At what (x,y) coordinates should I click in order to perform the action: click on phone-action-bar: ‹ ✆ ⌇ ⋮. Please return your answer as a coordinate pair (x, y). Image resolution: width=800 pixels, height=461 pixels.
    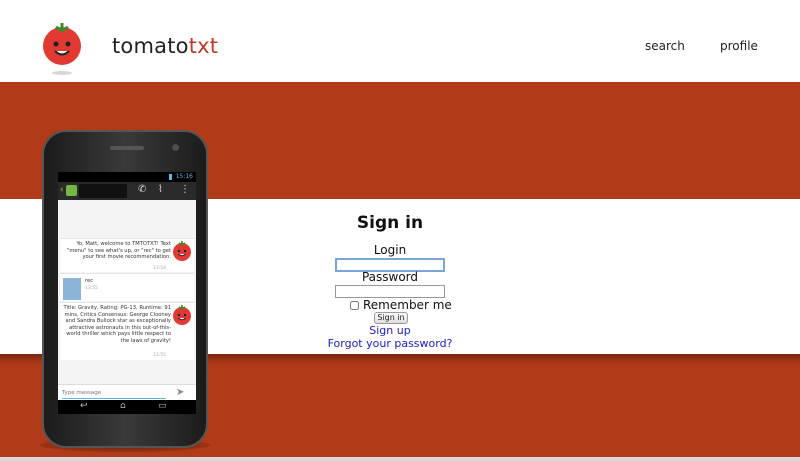
    Looking at the image, I should click on (127, 191).